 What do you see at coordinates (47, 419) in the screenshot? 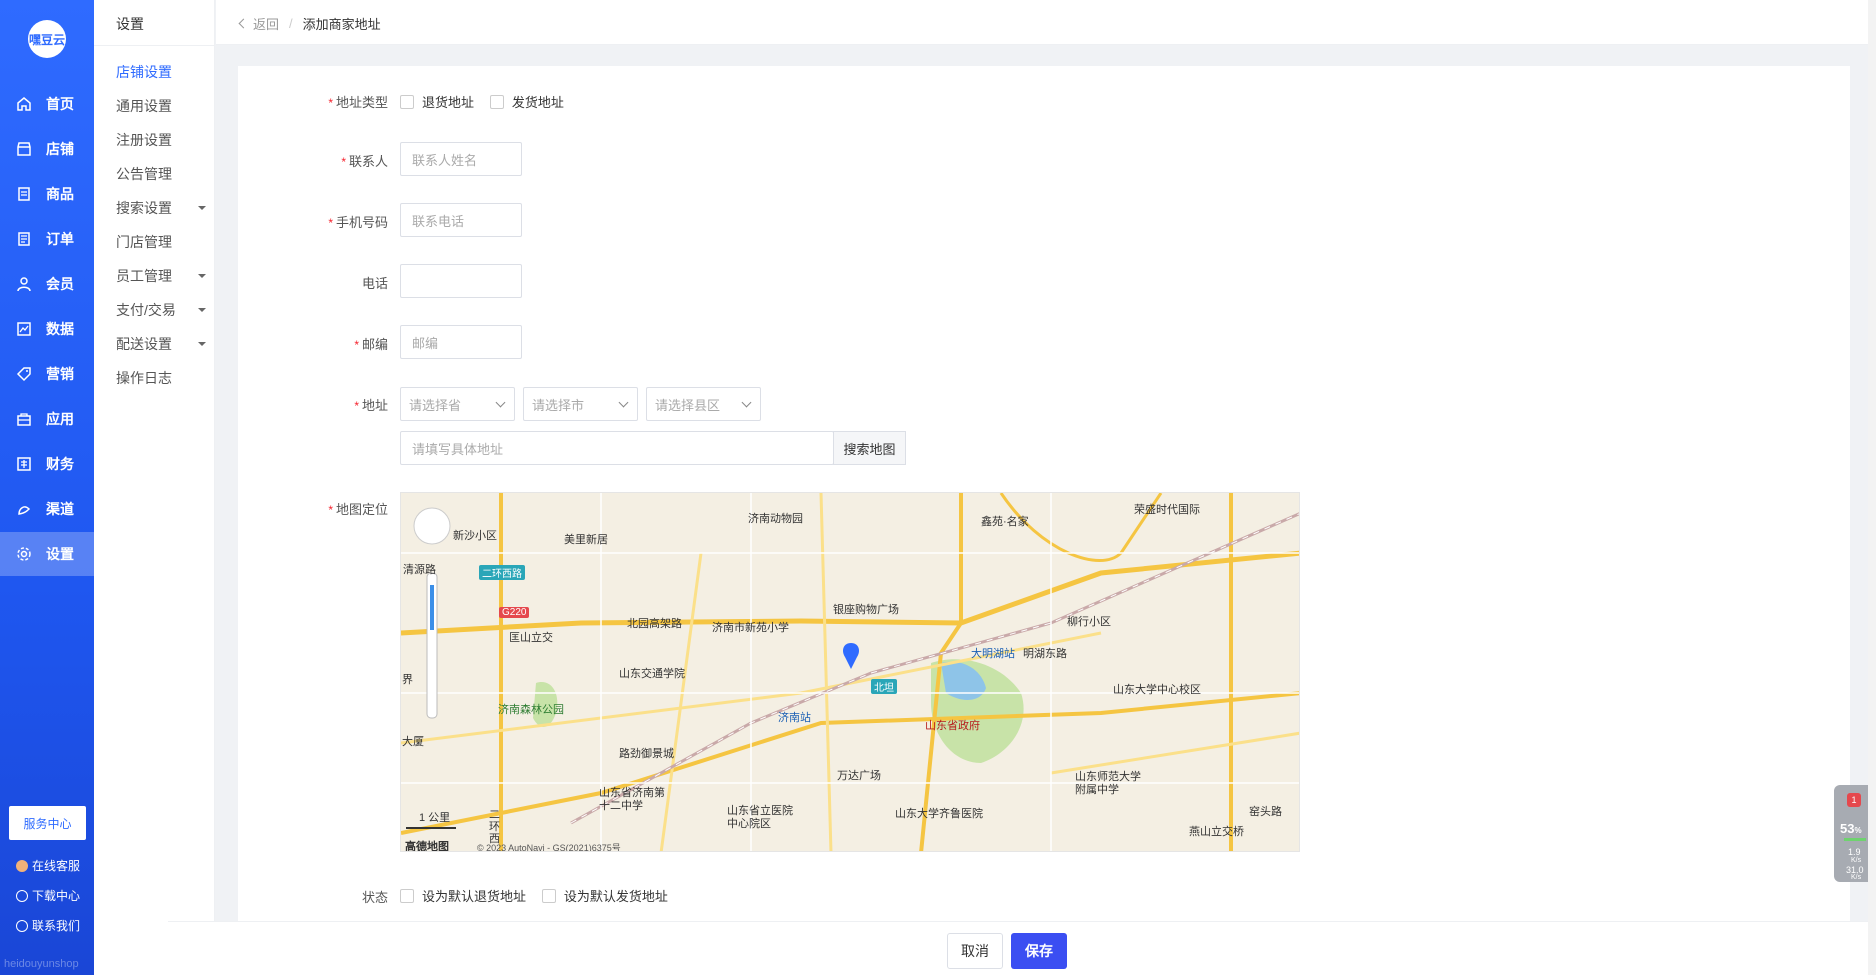
I see `nav-item-apps: 应用` at bounding box center [47, 419].